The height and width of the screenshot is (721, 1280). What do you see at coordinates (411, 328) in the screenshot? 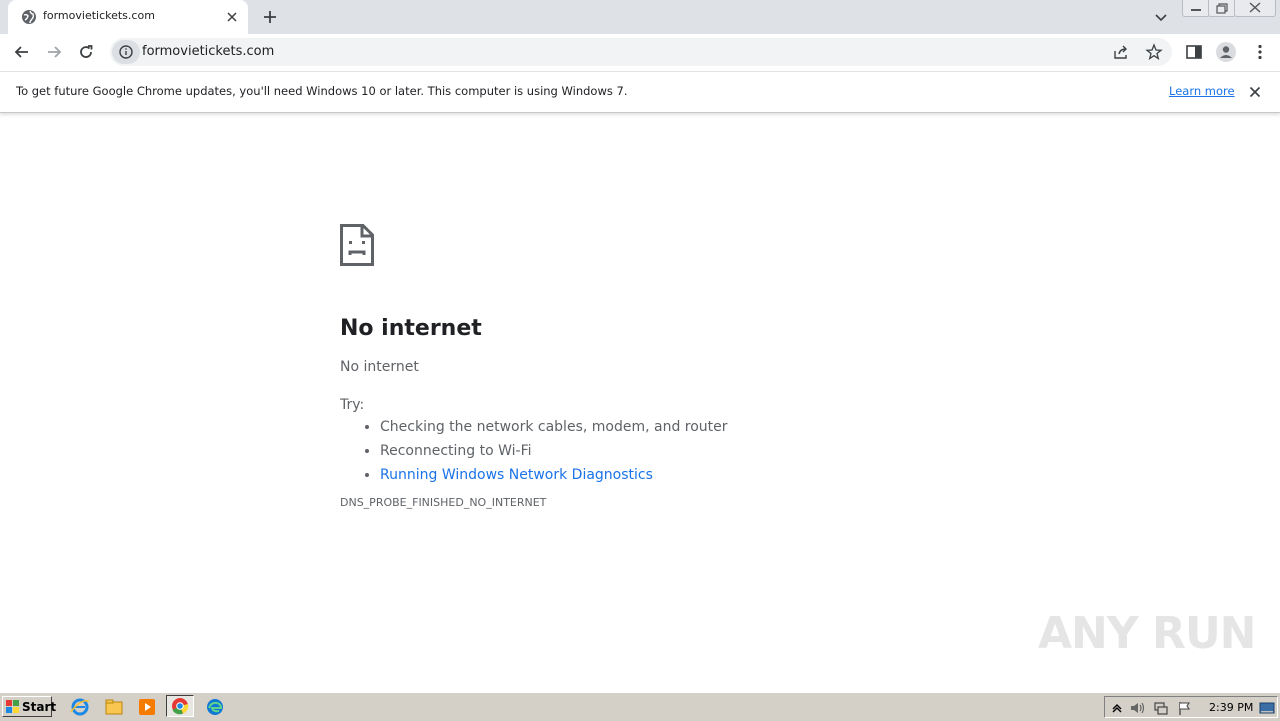
I see `error-title: No internet` at bounding box center [411, 328].